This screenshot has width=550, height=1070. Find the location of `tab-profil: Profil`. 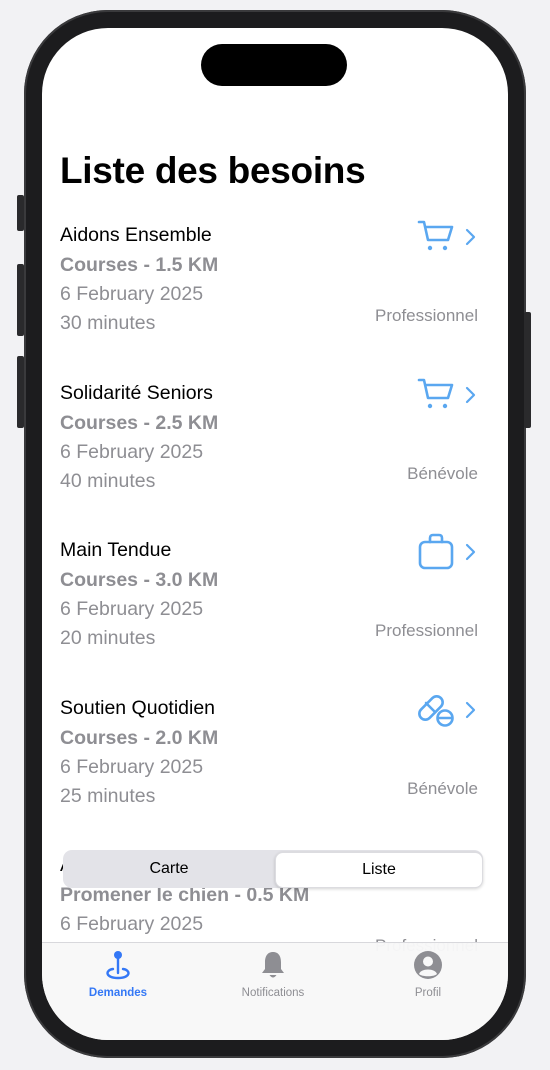

tab-profil: Profil is located at coordinates (428, 974).